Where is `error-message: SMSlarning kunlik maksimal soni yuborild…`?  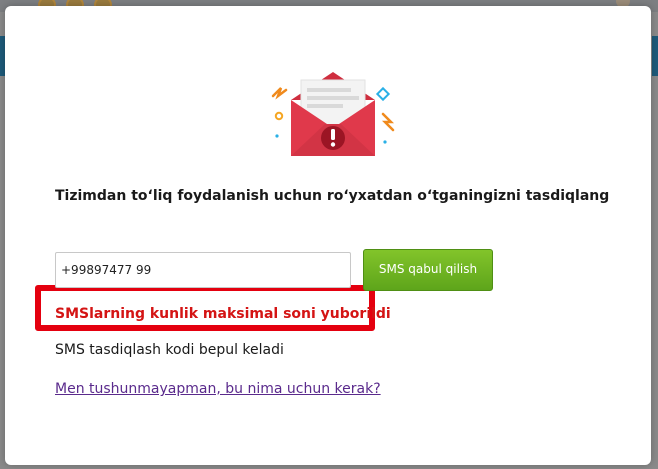 error-message: SMSlarning kunlik maksimal soni yuborild… is located at coordinates (223, 314).